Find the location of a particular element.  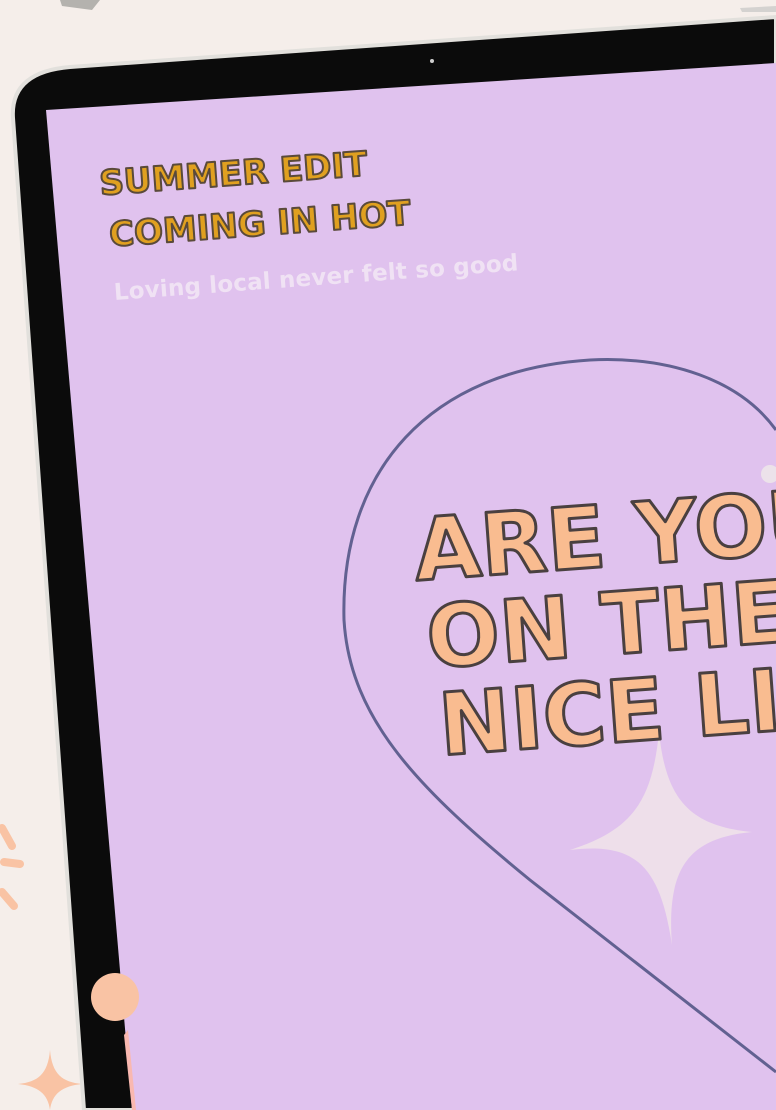

sparkle-icon is located at coordinates (50, 1080).